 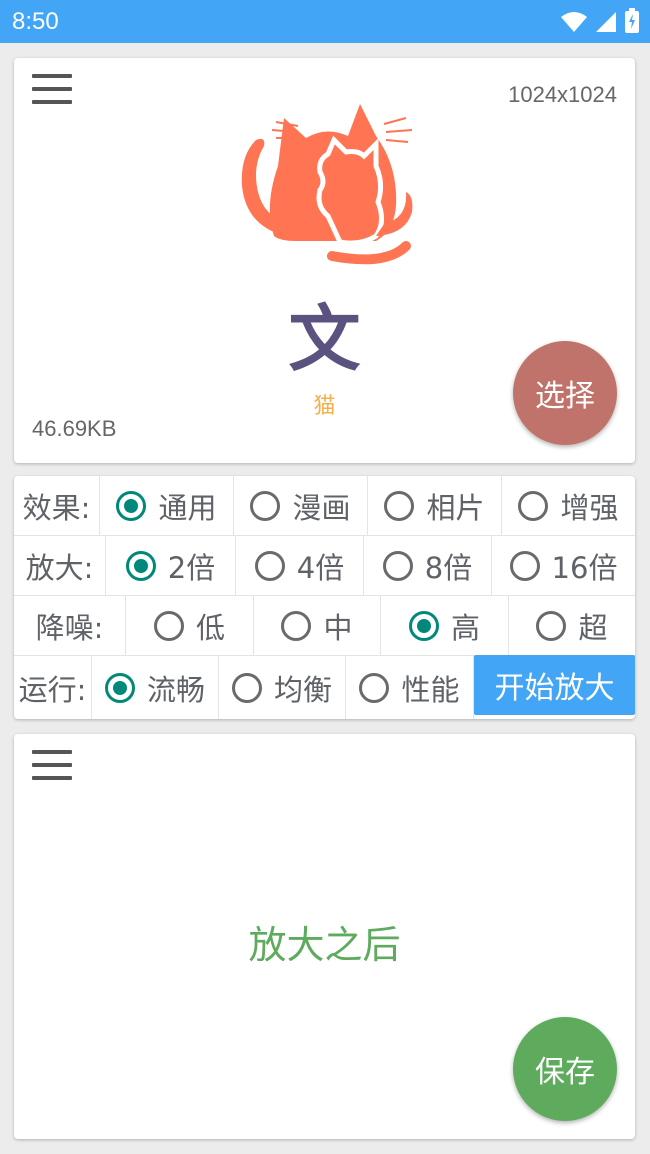 I want to click on run-option-smooth: 流畅, so click(x=155, y=687).